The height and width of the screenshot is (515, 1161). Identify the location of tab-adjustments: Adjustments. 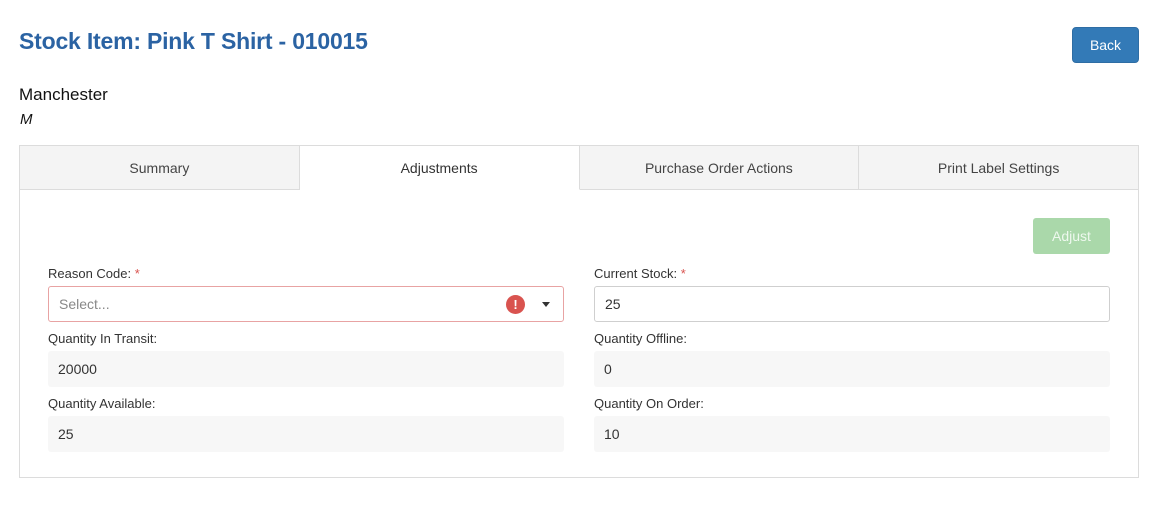
(439, 168).